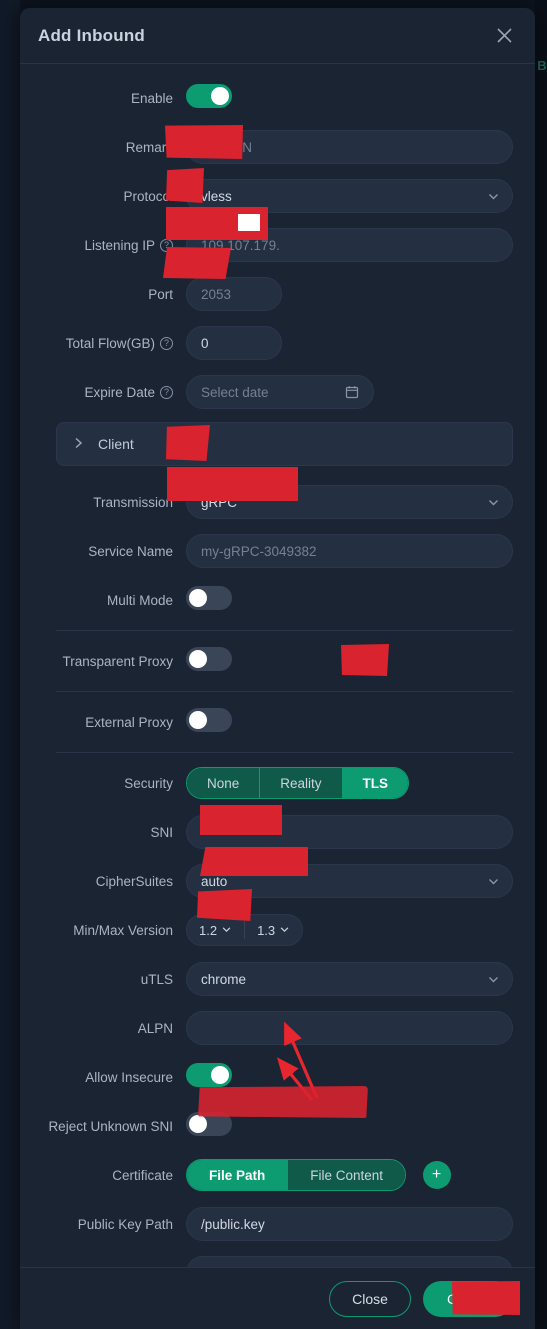 This screenshot has width=547, height=1329. What do you see at coordinates (209, 719) in the screenshot?
I see `external-proxy-toggle` at bounding box center [209, 719].